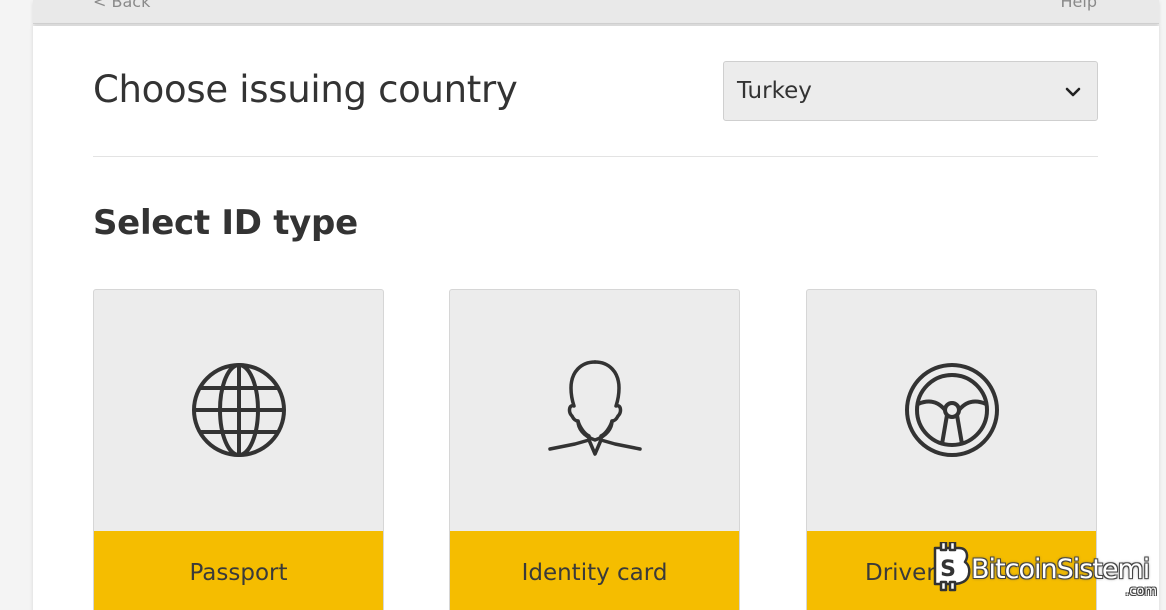 The image size is (1166, 610). I want to click on top-nav-bar: < Back Help, so click(596, 12).